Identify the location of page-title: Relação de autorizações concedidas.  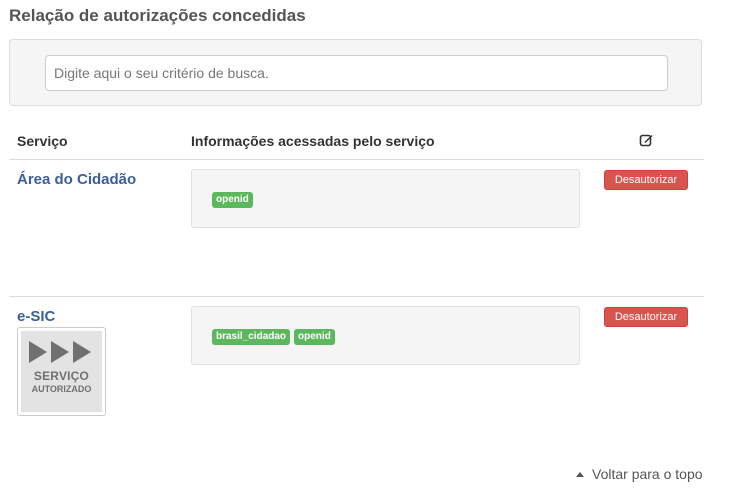
(157, 15).